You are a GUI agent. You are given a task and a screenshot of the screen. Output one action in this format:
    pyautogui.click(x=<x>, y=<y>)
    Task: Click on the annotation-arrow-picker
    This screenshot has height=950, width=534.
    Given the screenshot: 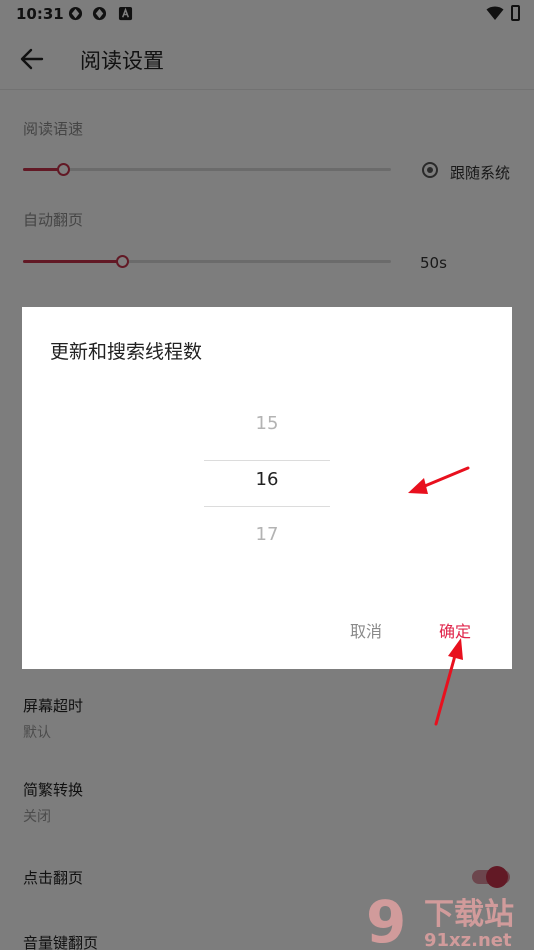 What is the action you would take?
    pyautogui.click(x=439, y=480)
    